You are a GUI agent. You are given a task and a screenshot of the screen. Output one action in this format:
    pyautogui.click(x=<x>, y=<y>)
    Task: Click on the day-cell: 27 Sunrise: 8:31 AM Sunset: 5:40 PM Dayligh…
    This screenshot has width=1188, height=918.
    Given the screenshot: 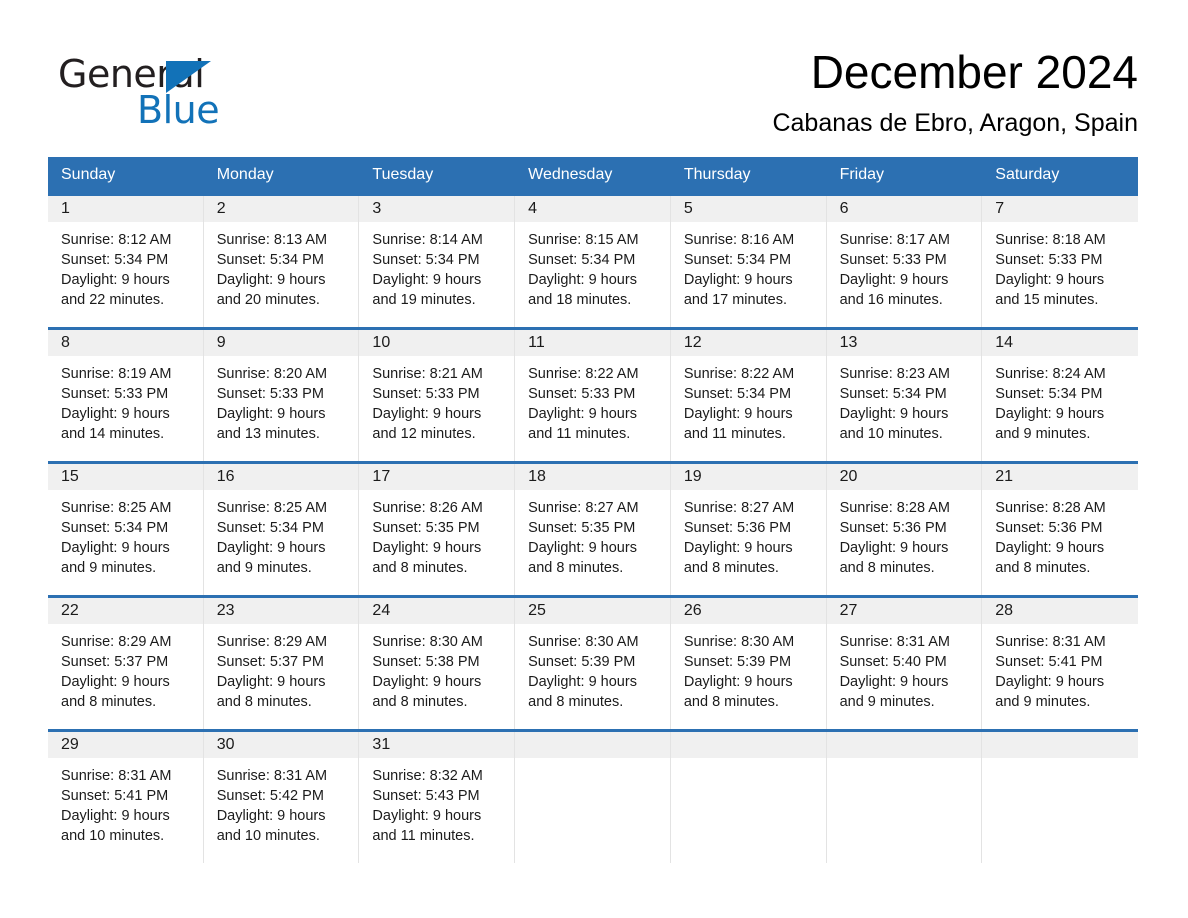 What is the action you would take?
    pyautogui.click(x=904, y=663)
    